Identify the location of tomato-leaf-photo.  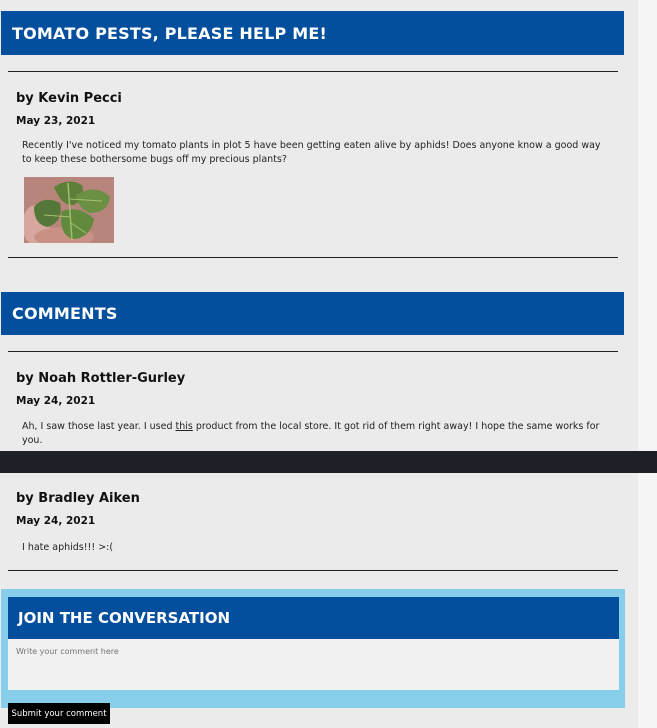
(69, 210).